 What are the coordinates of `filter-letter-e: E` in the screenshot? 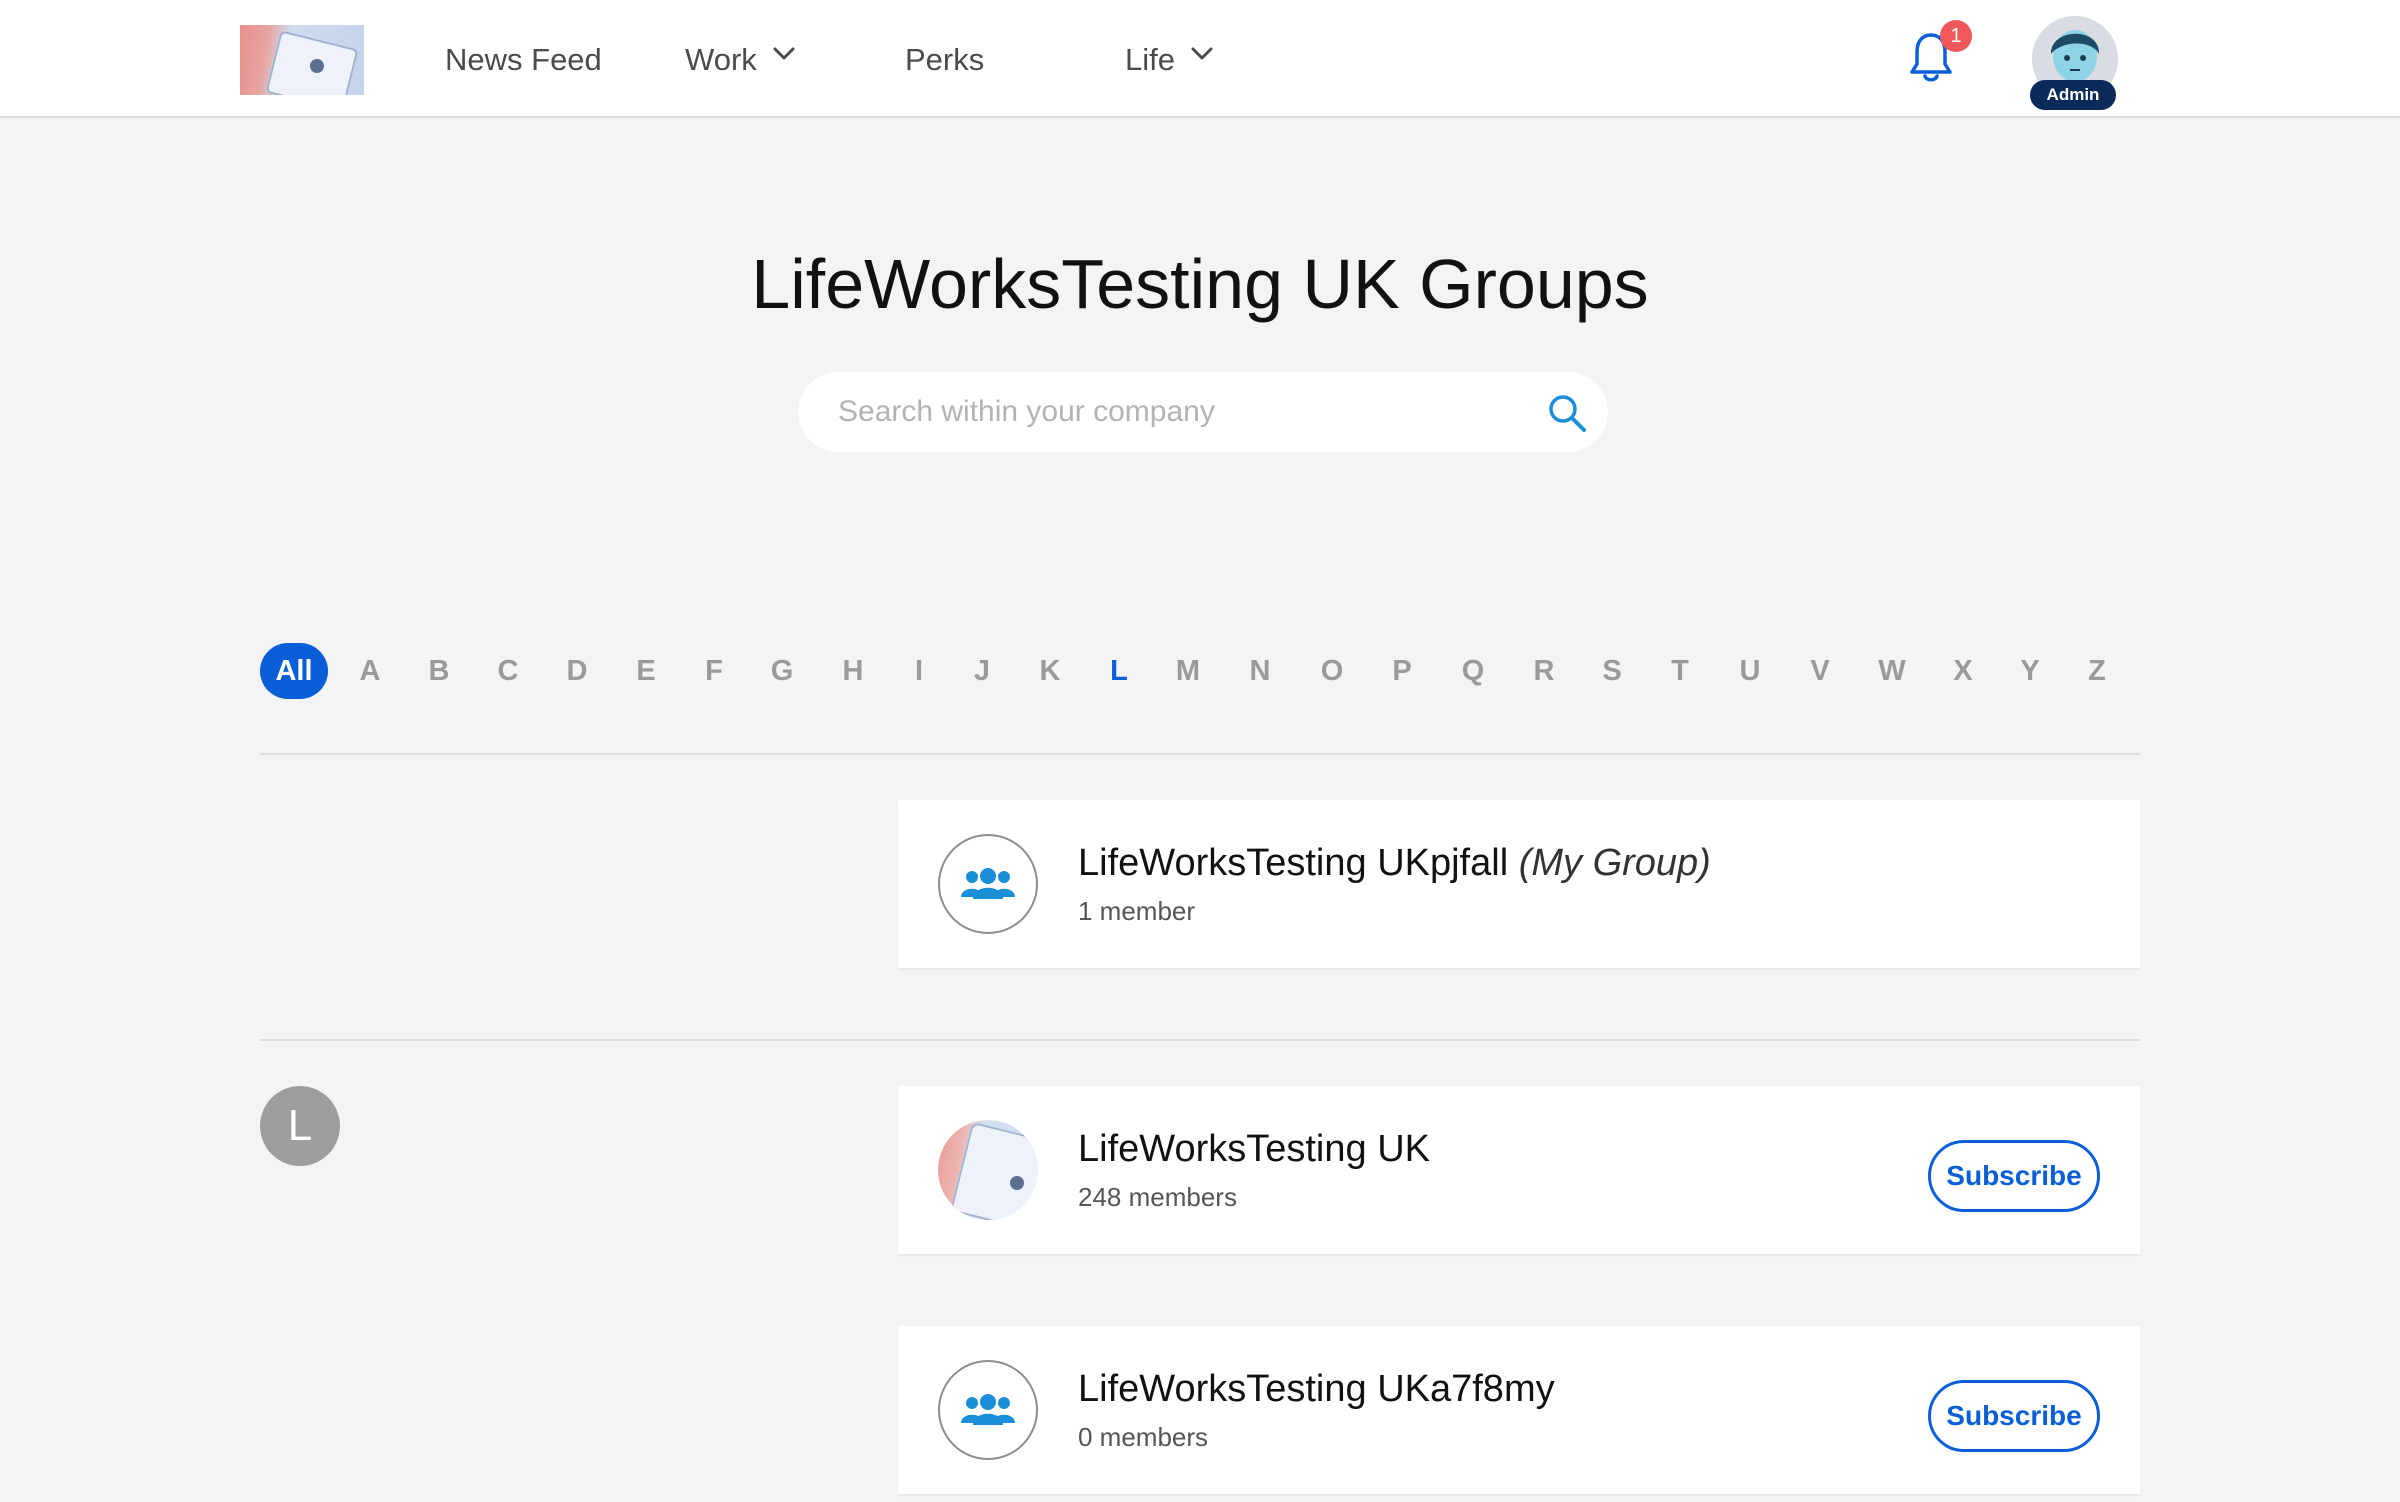 It's located at (646, 671).